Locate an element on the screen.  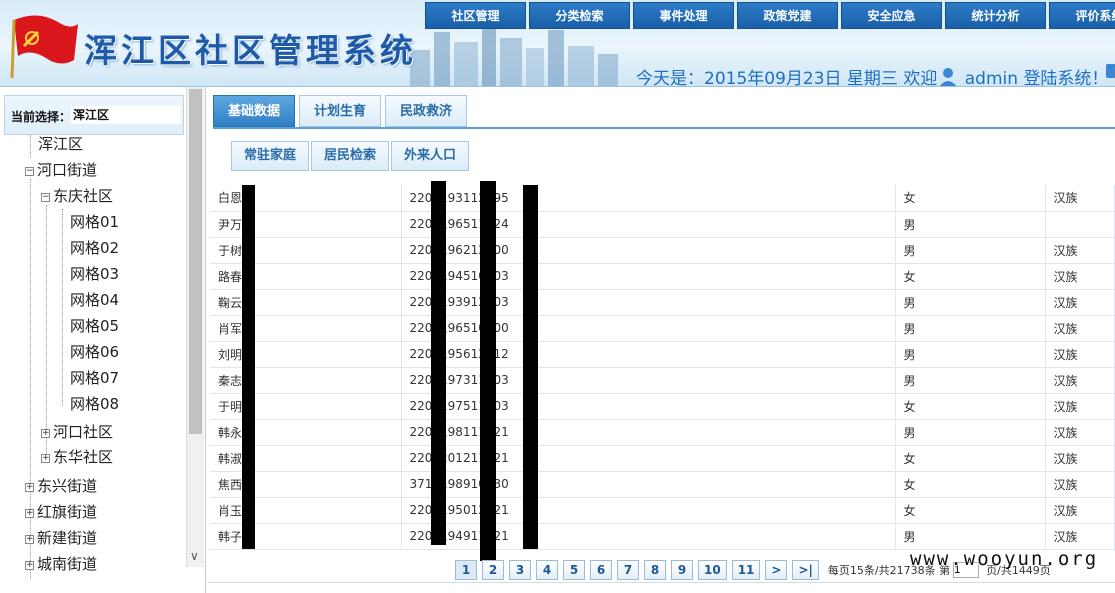
nav-community-management: 社区管理 is located at coordinates (475, 15).